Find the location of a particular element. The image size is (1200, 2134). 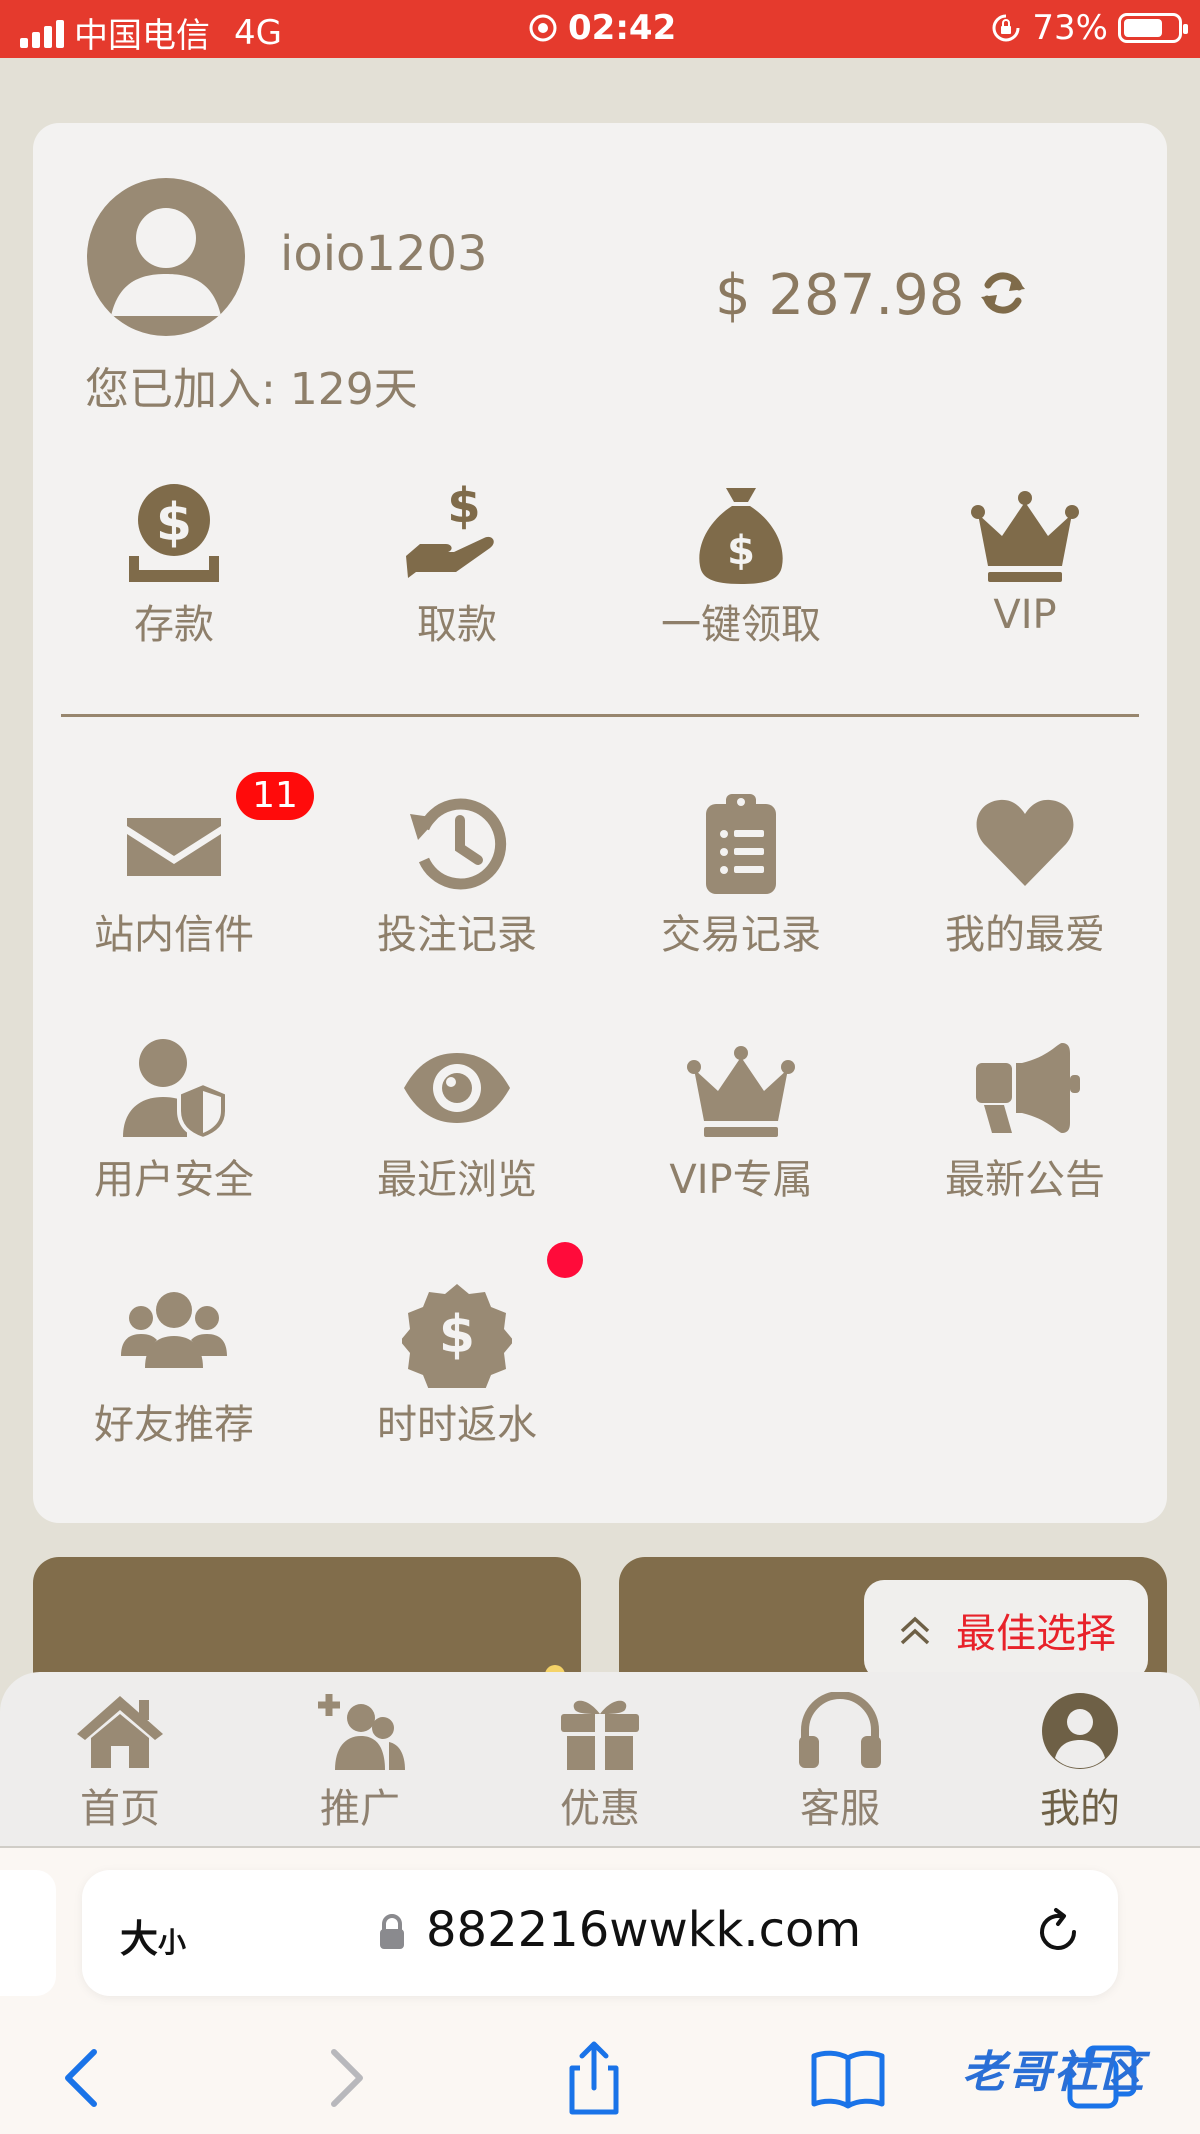

menu-rebate: $ 时时返水 is located at coordinates (470, 1346).